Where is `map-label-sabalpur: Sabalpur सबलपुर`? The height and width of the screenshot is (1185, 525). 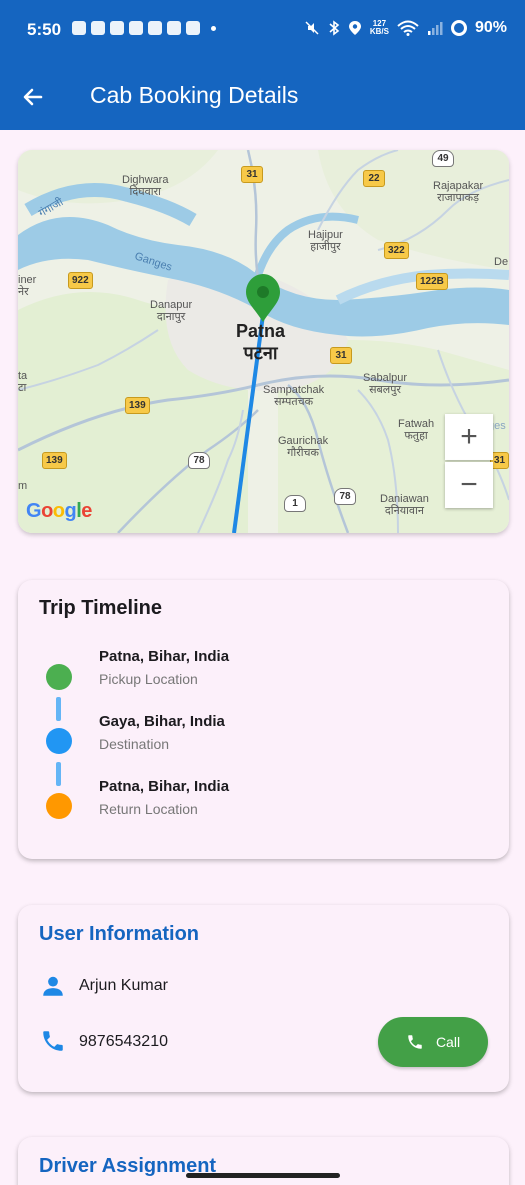
map-label-sabalpur: Sabalpur सबलपुर is located at coordinates (385, 384).